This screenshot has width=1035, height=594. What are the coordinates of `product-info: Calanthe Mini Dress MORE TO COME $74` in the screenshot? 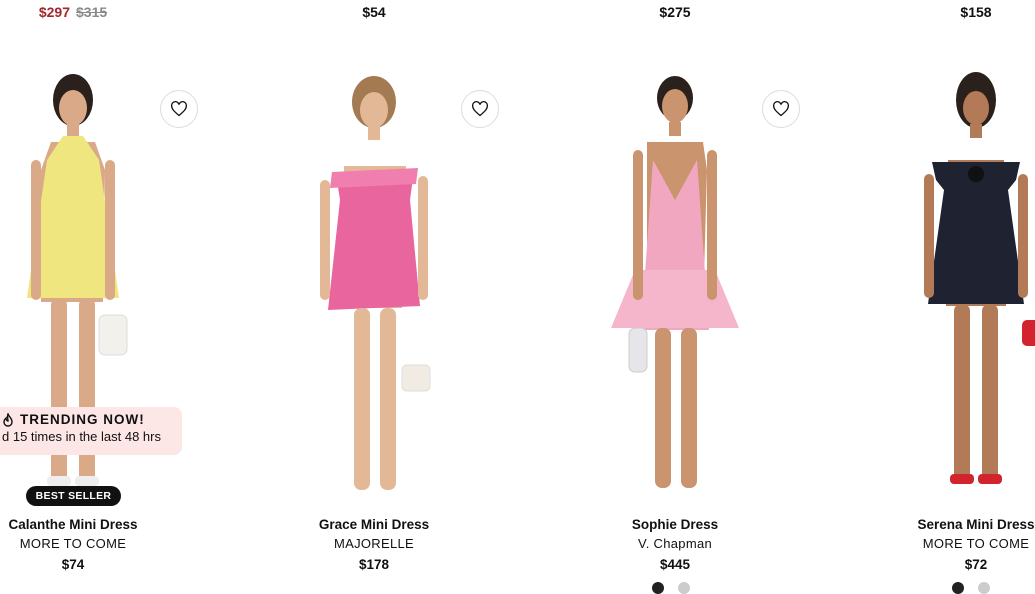 It's located at (111, 546).